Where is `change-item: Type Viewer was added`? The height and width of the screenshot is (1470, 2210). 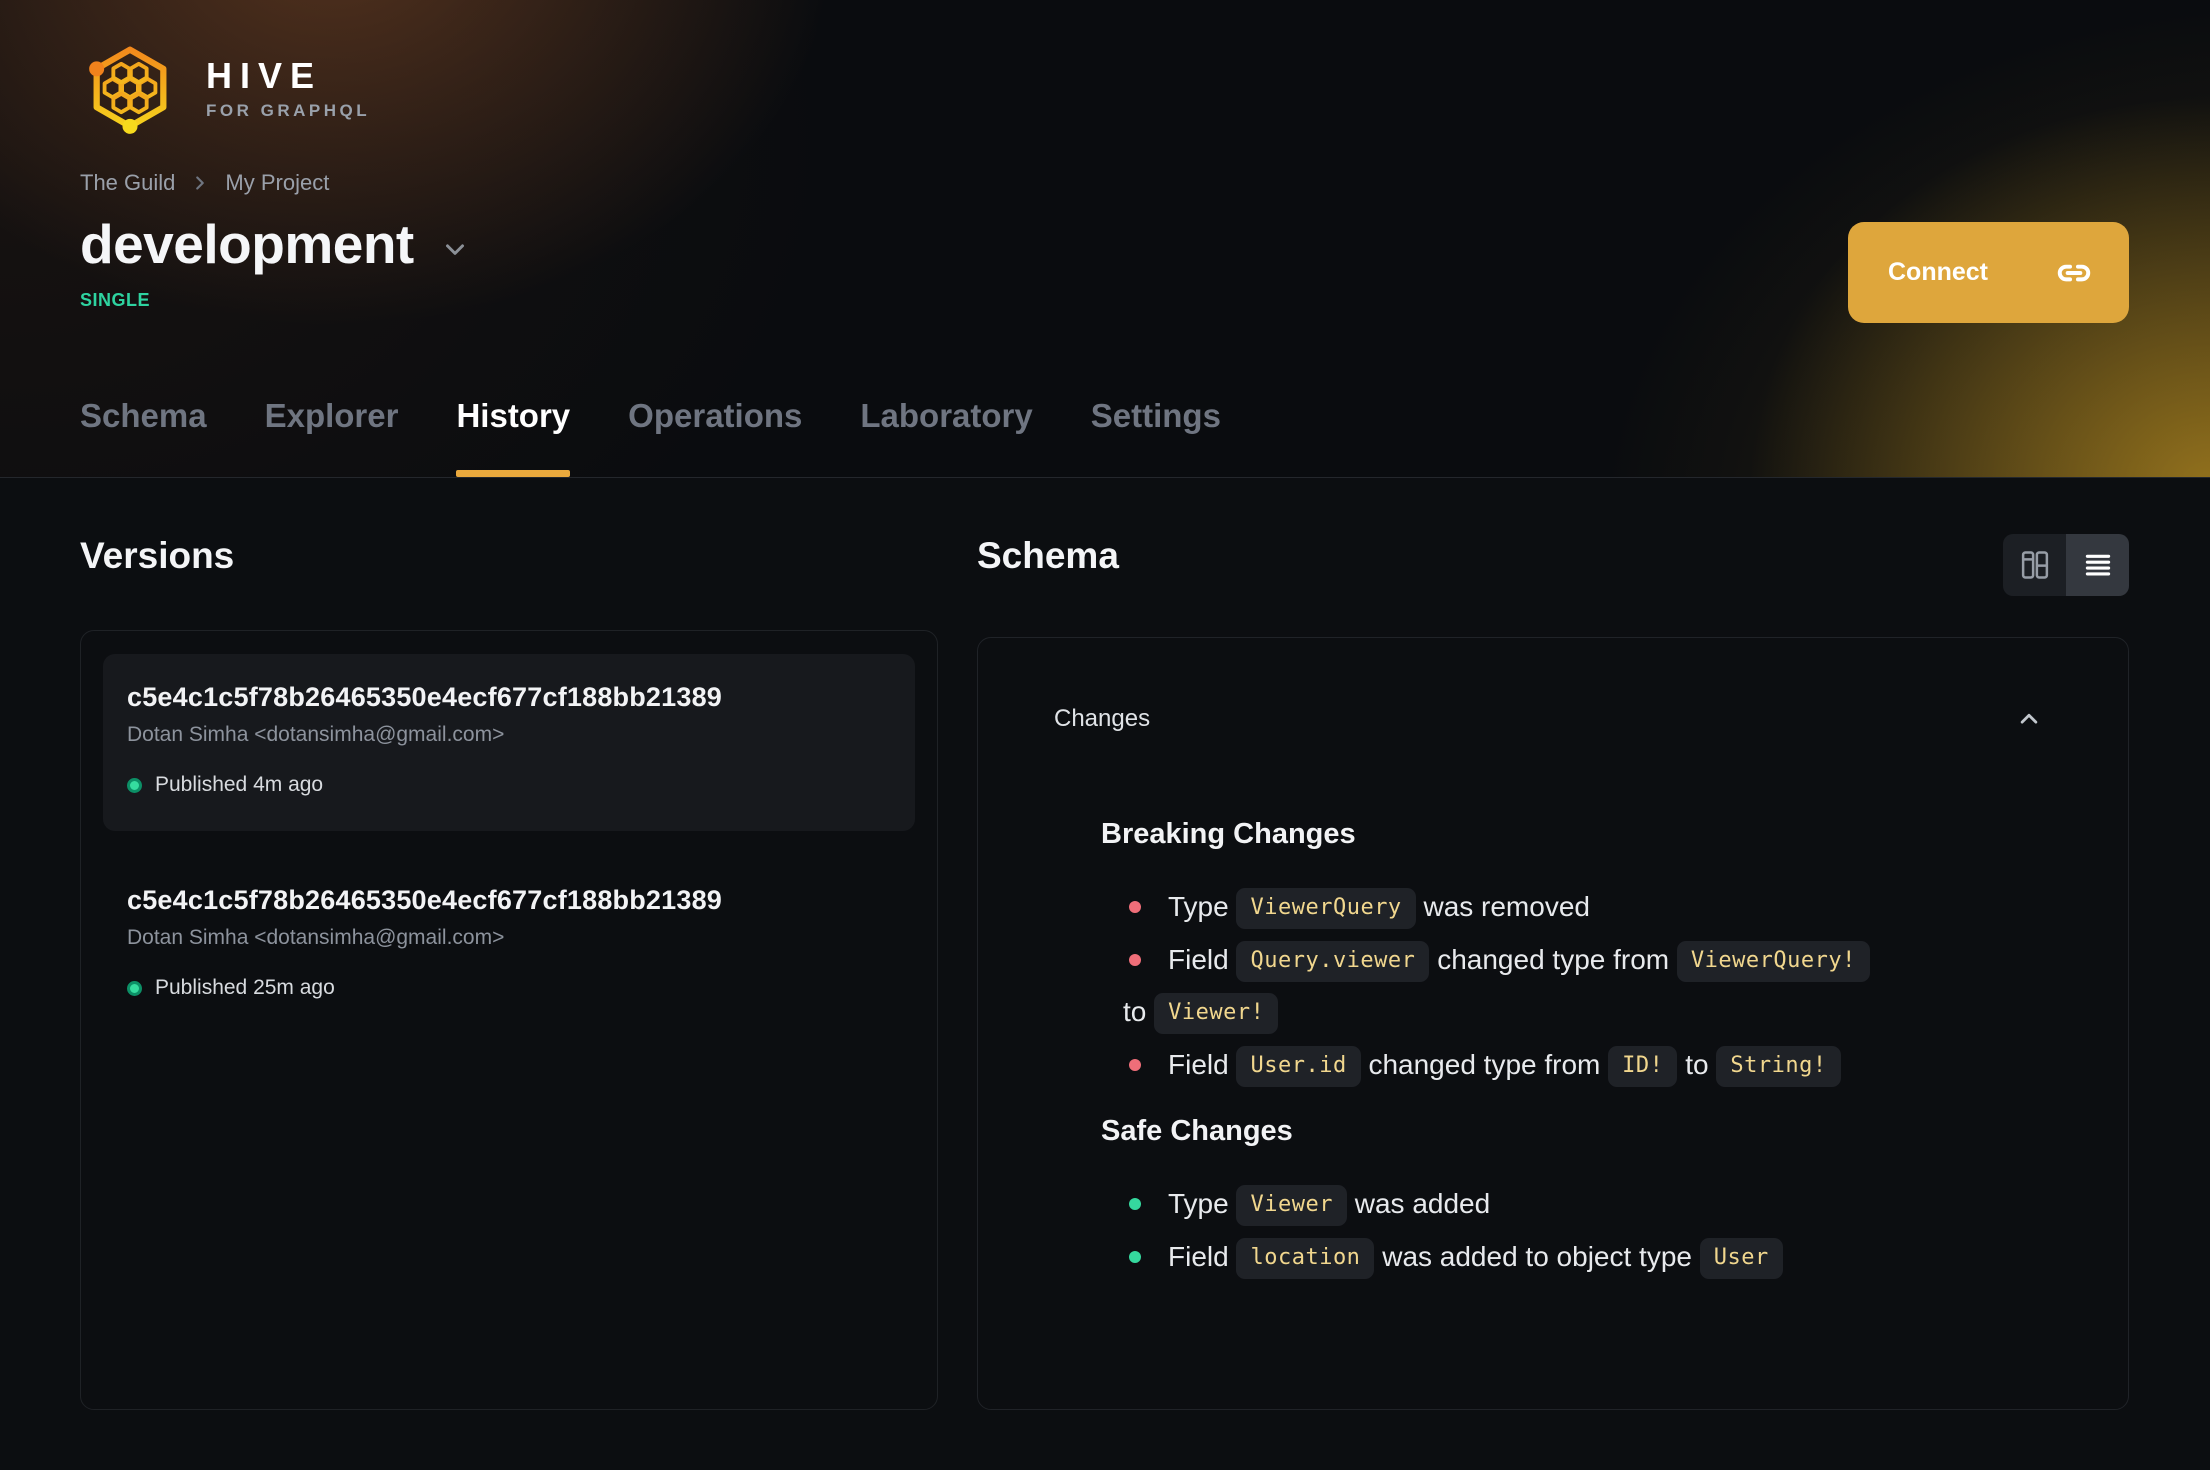
change-item: Type Viewer was added is located at coordinates (1583, 1204).